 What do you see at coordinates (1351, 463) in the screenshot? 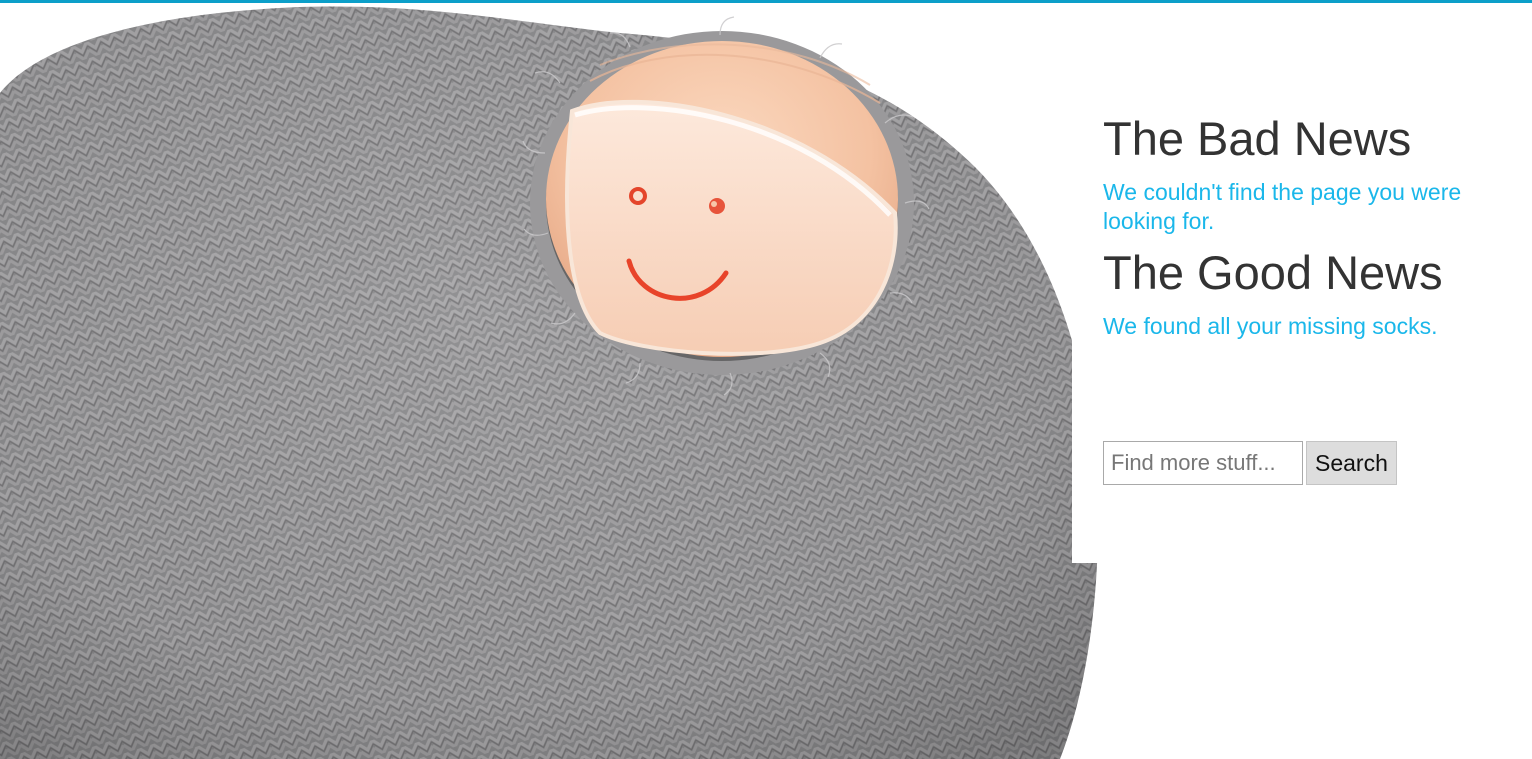
I see `search-button: Search` at bounding box center [1351, 463].